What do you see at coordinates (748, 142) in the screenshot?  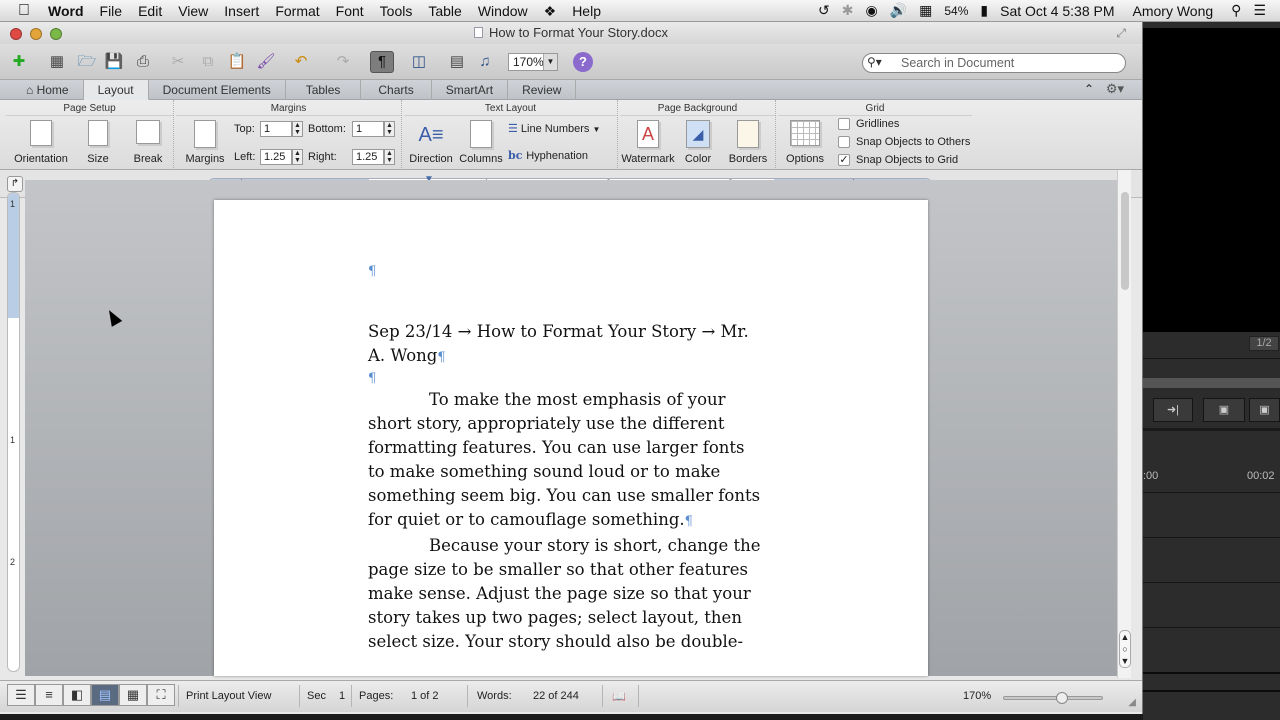 I see `borders-button: Borders` at bounding box center [748, 142].